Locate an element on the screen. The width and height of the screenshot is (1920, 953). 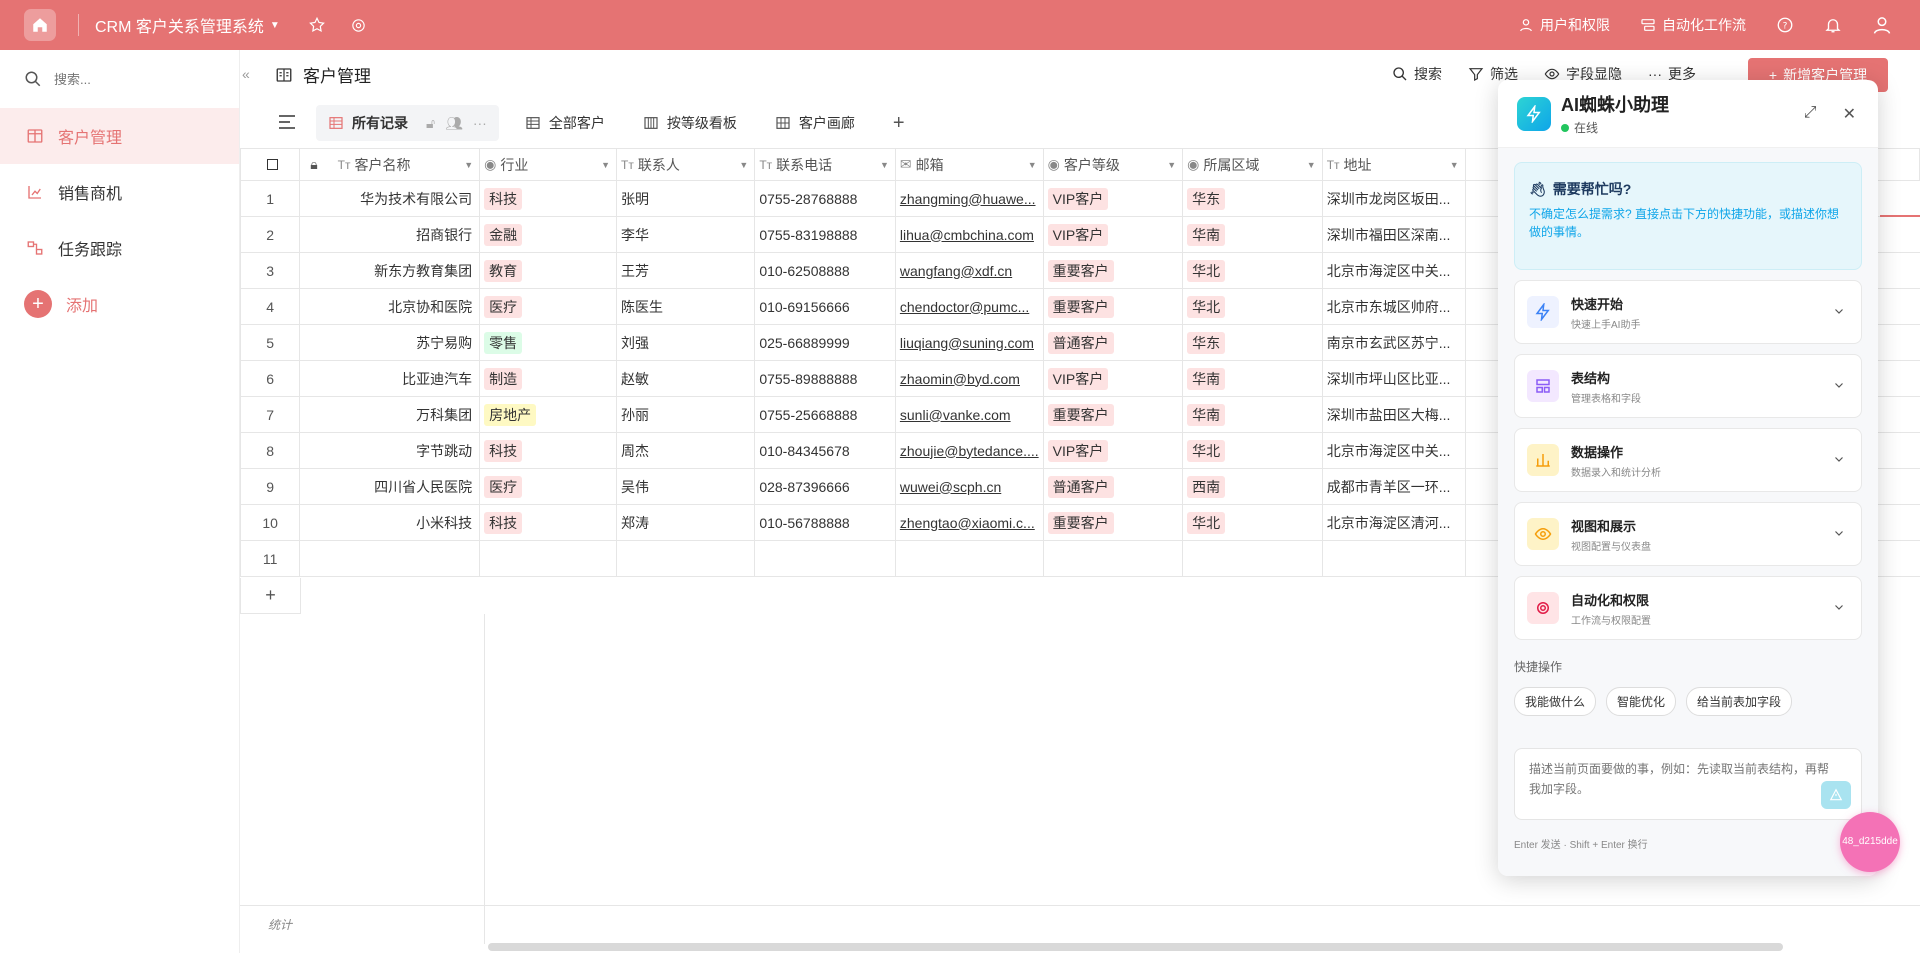
add-row-button: + is located at coordinates (270, 596).